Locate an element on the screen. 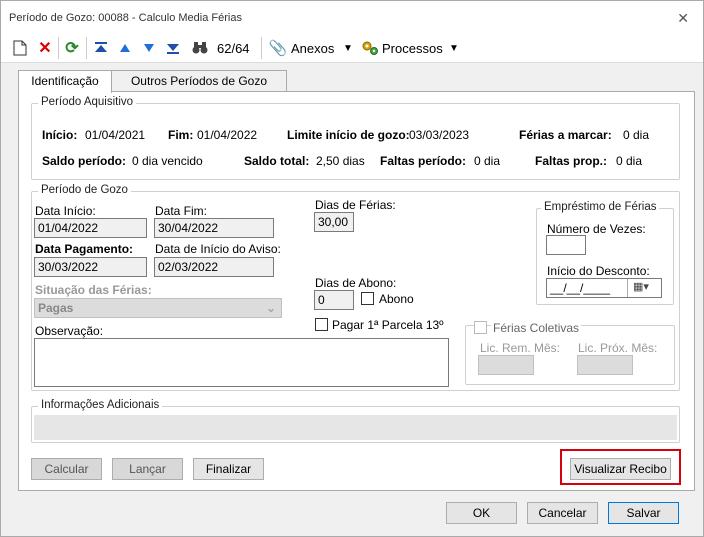 This screenshot has width=704, height=537. gears-icon is located at coordinates (370, 48).